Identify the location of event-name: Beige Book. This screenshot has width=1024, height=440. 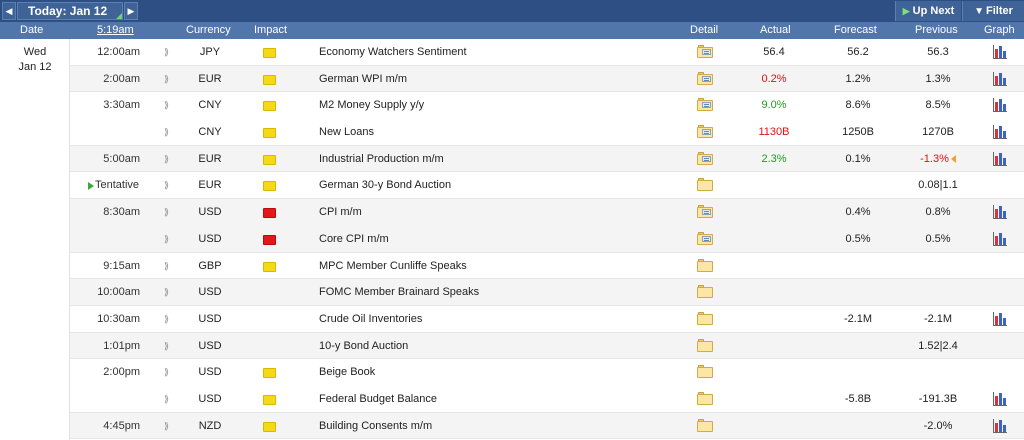
(347, 372).